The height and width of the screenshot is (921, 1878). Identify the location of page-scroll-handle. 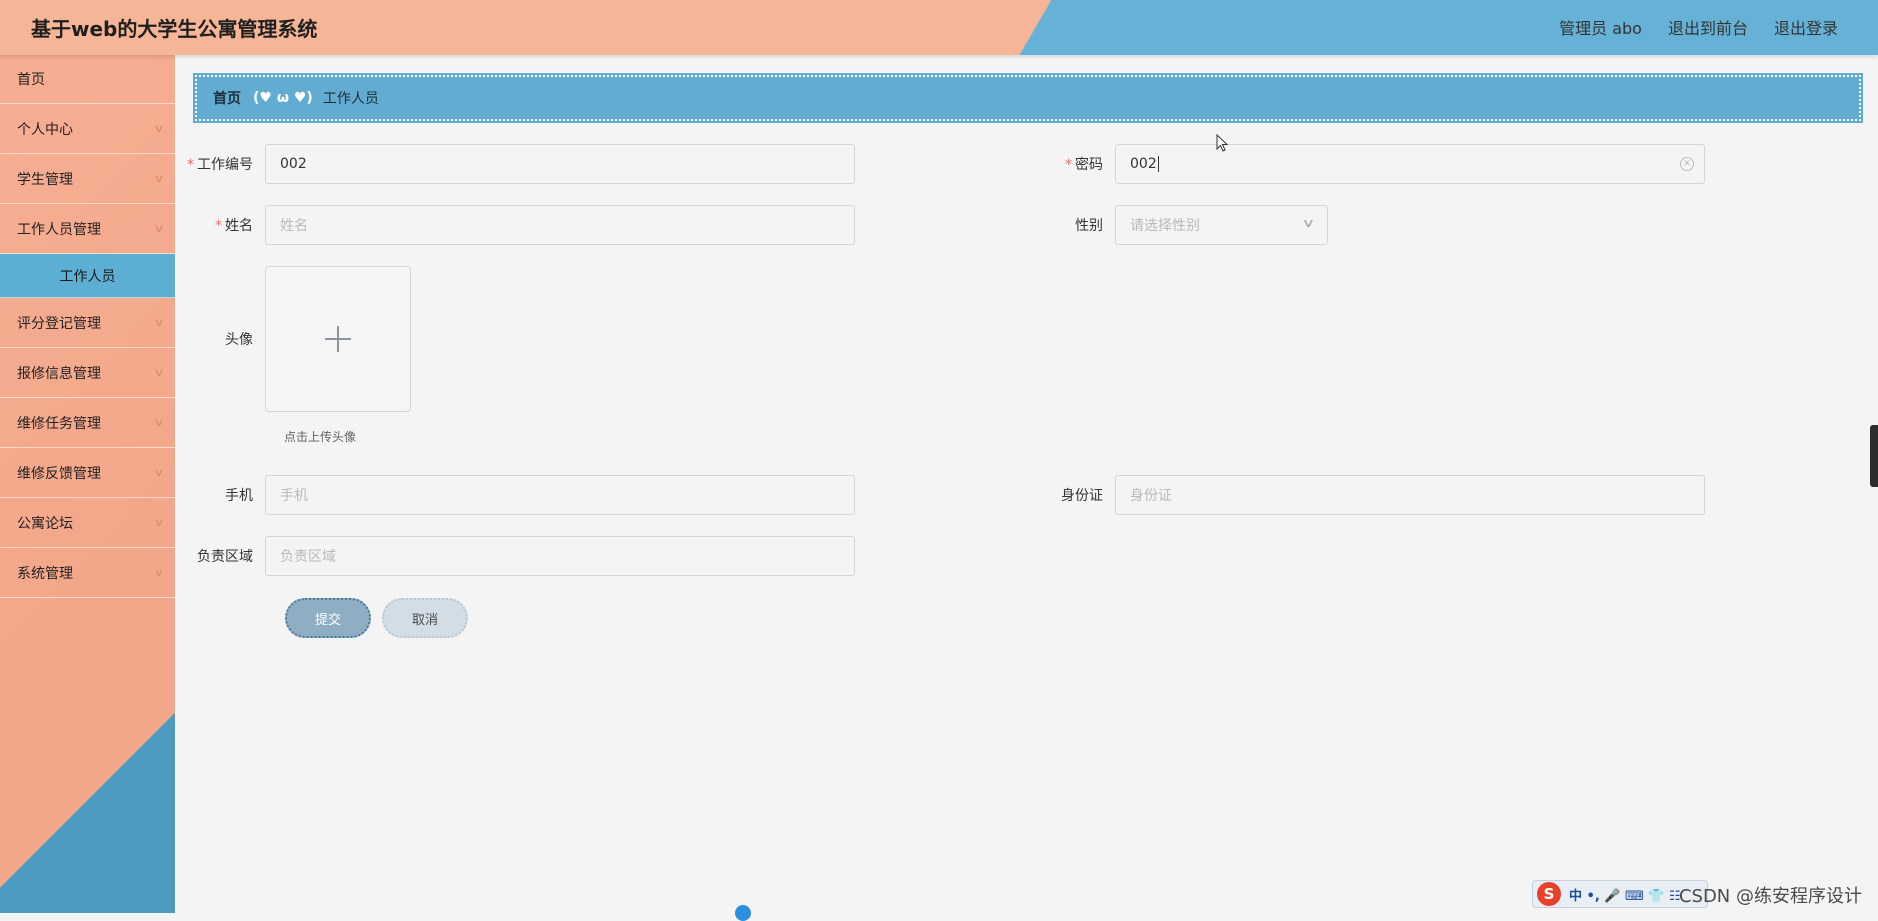
(1874, 456).